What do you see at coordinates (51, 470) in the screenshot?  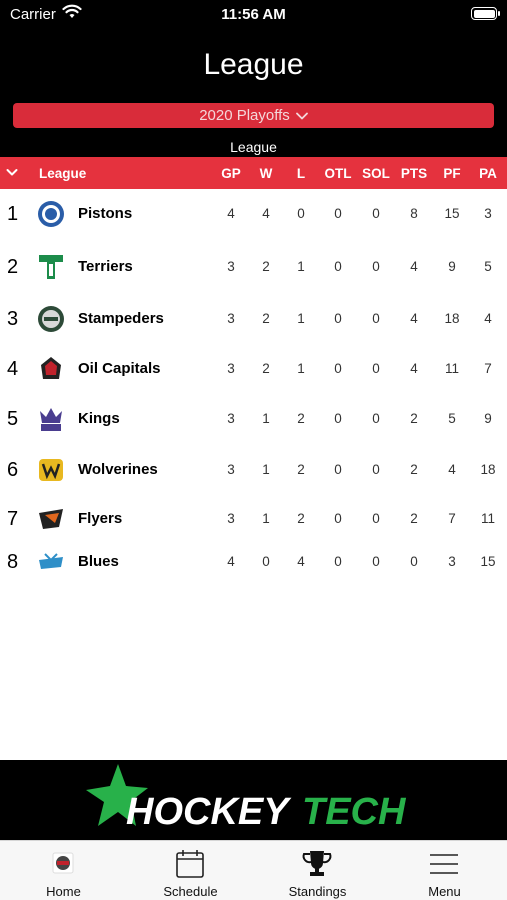 I see `wolverines-logo-icon` at bounding box center [51, 470].